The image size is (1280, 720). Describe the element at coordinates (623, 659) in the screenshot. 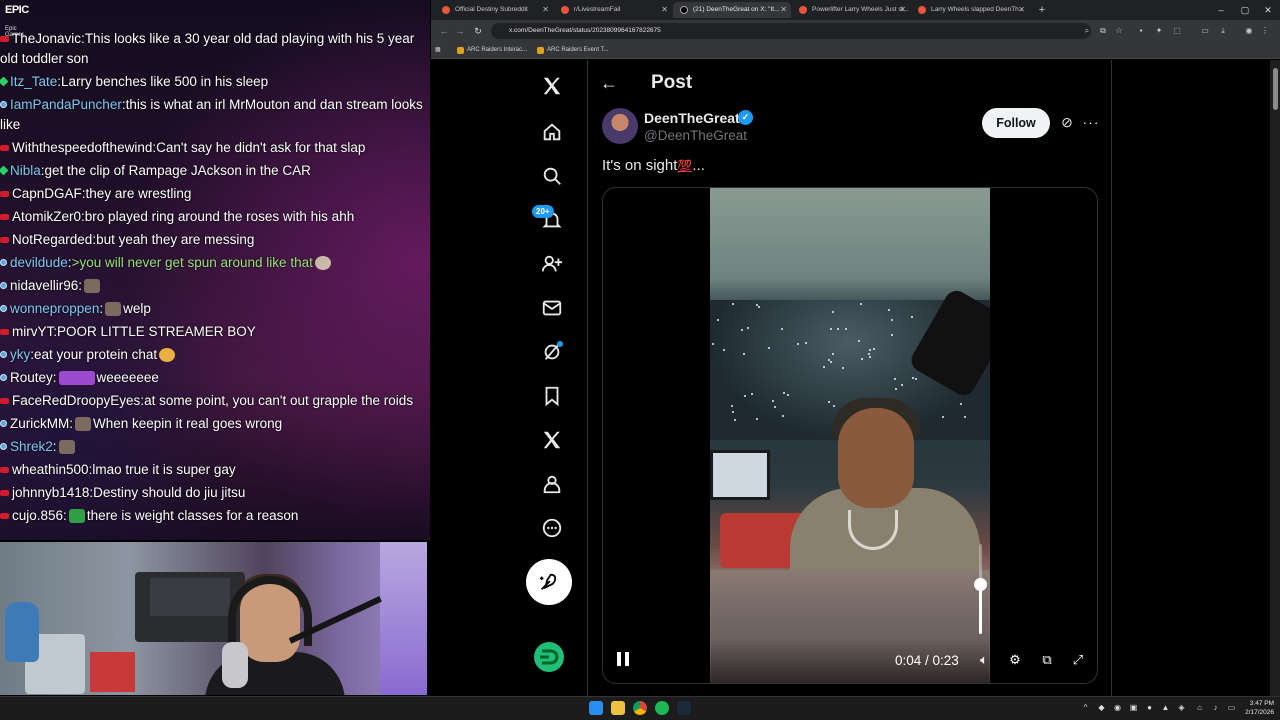

I see `pause-button` at that location.